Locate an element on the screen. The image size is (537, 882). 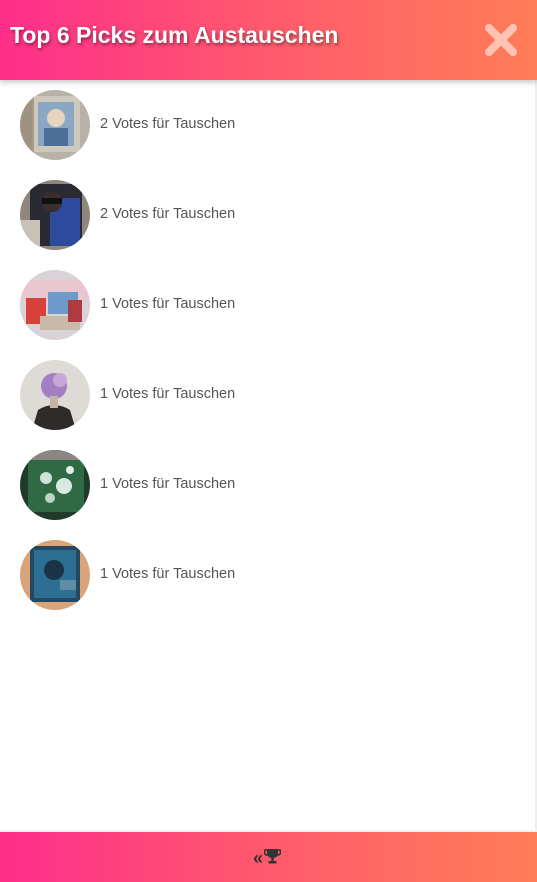
footer-bar: « is located at coordinates (268, 856).